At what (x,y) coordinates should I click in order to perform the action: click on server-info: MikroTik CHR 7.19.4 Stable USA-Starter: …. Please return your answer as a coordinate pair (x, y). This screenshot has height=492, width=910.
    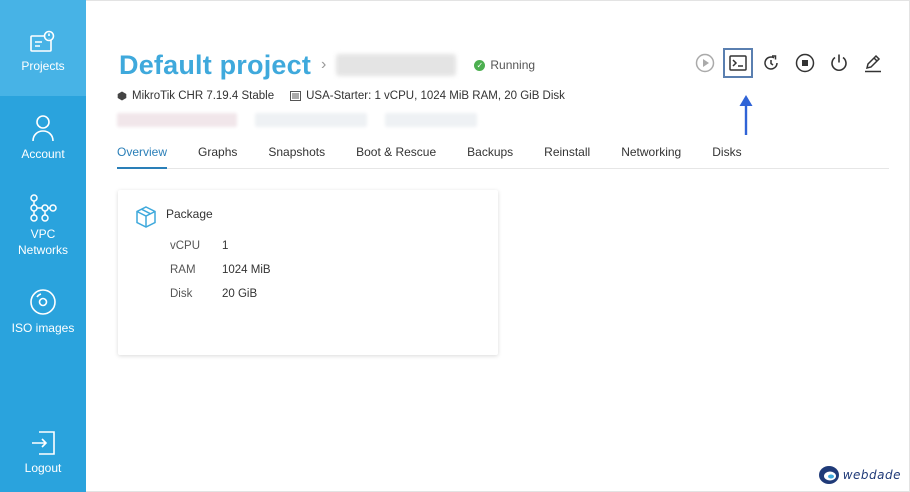
    Looking at the image, I should click on (349, 96).